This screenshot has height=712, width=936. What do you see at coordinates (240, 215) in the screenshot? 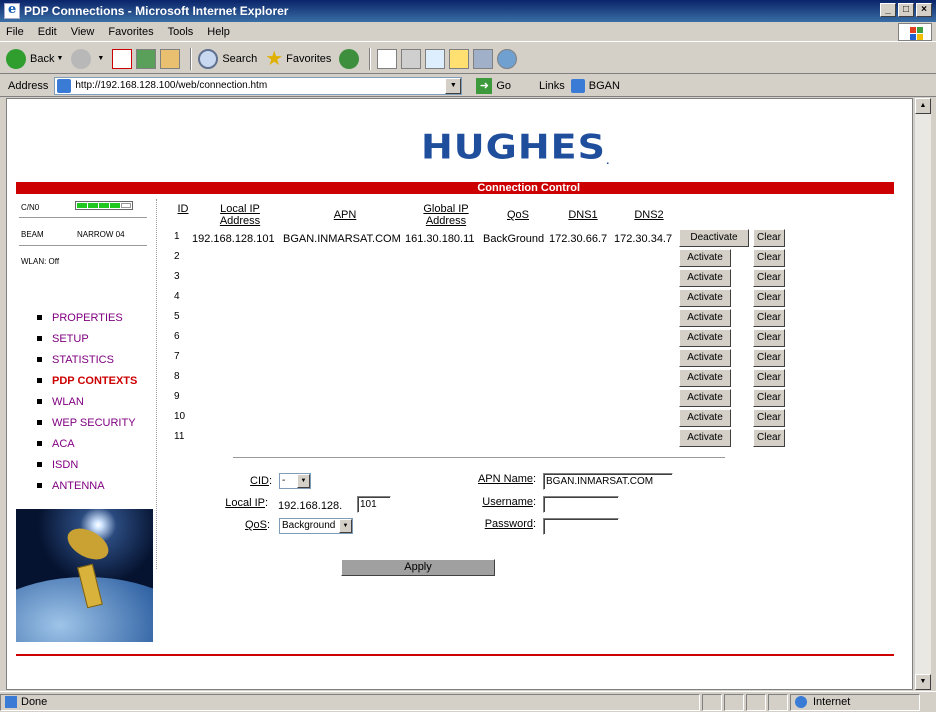
I see `header-local-ip: Local IP Address` at bounding box center [240, 215].